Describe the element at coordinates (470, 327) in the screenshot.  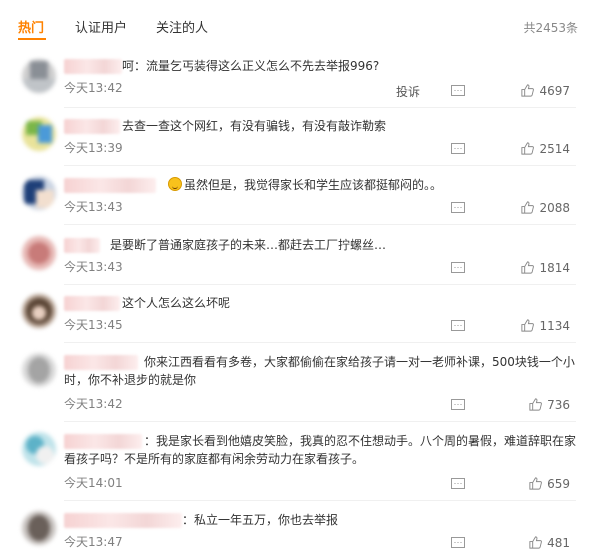
I see `comment-actions: 1134` at that location.